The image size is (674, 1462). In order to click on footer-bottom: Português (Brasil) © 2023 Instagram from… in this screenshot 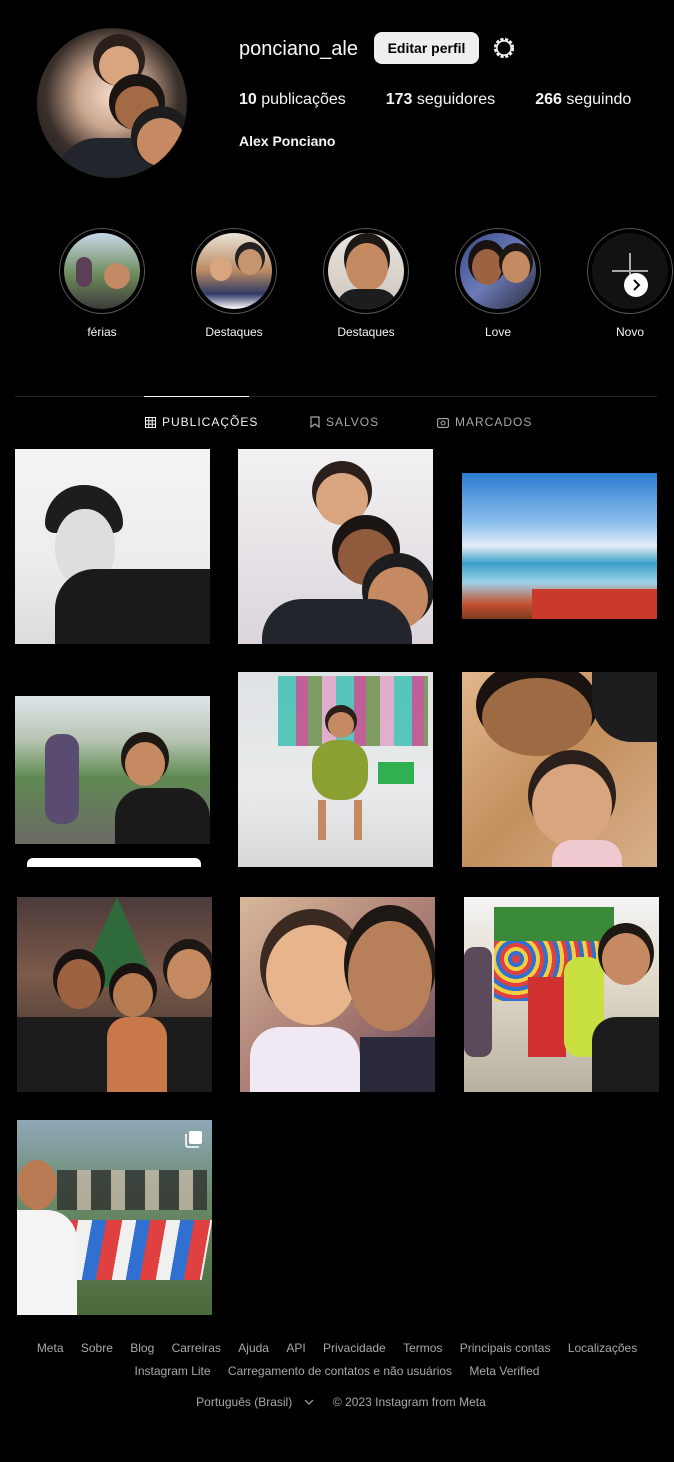, I will do `click(337, 1402)`.